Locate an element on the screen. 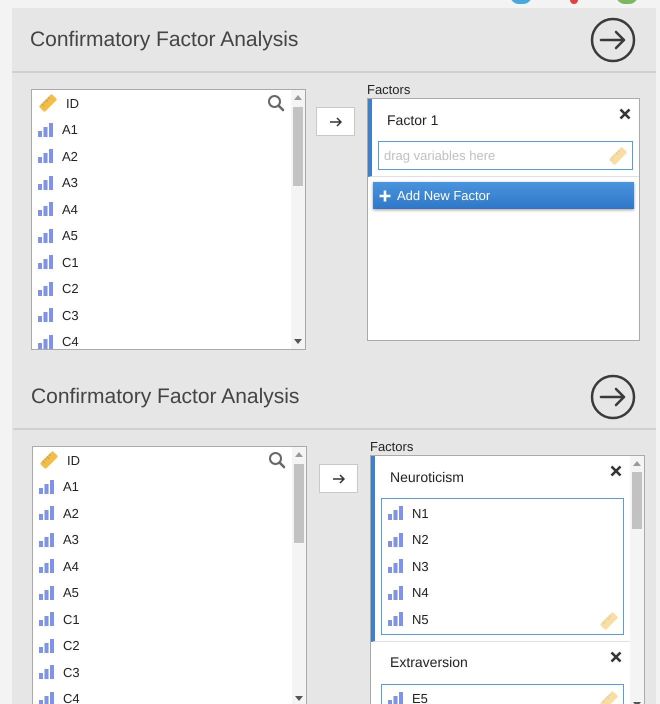  factor-title: Extraversion is located at coordinates (429, 662).